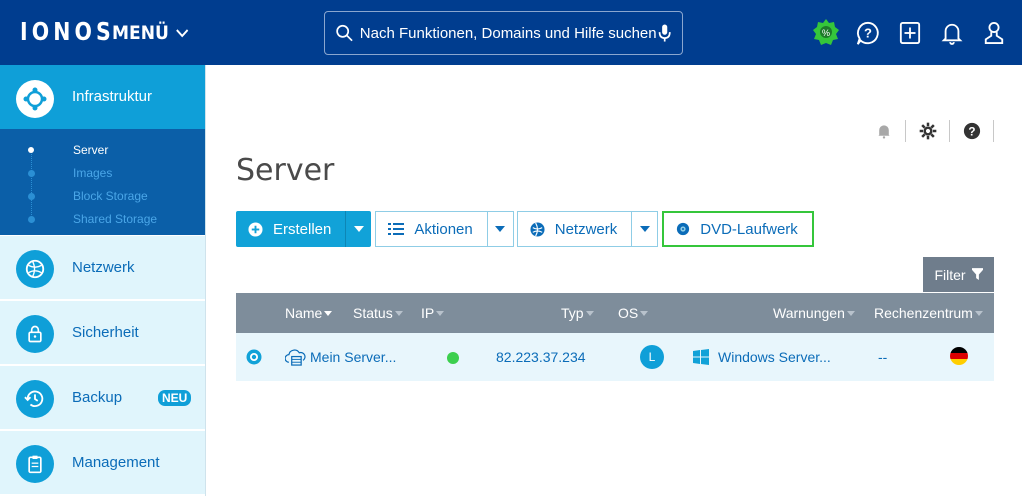  What do you see at coordinates (304, 313) in the screenshot?
I see `column-header-label: Name` at bounding box center [304, 313].